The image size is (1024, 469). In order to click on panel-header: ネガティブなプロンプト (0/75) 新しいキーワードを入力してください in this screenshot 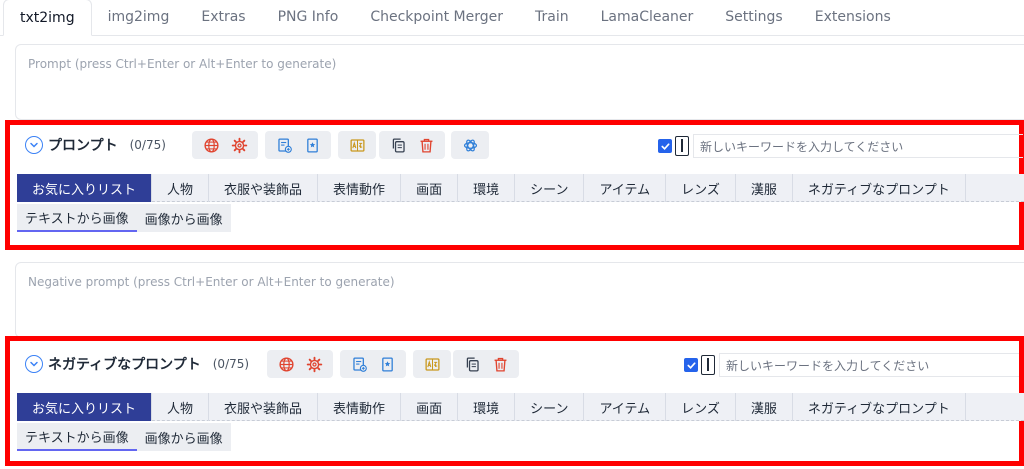, I will do `click(519, 364)`.